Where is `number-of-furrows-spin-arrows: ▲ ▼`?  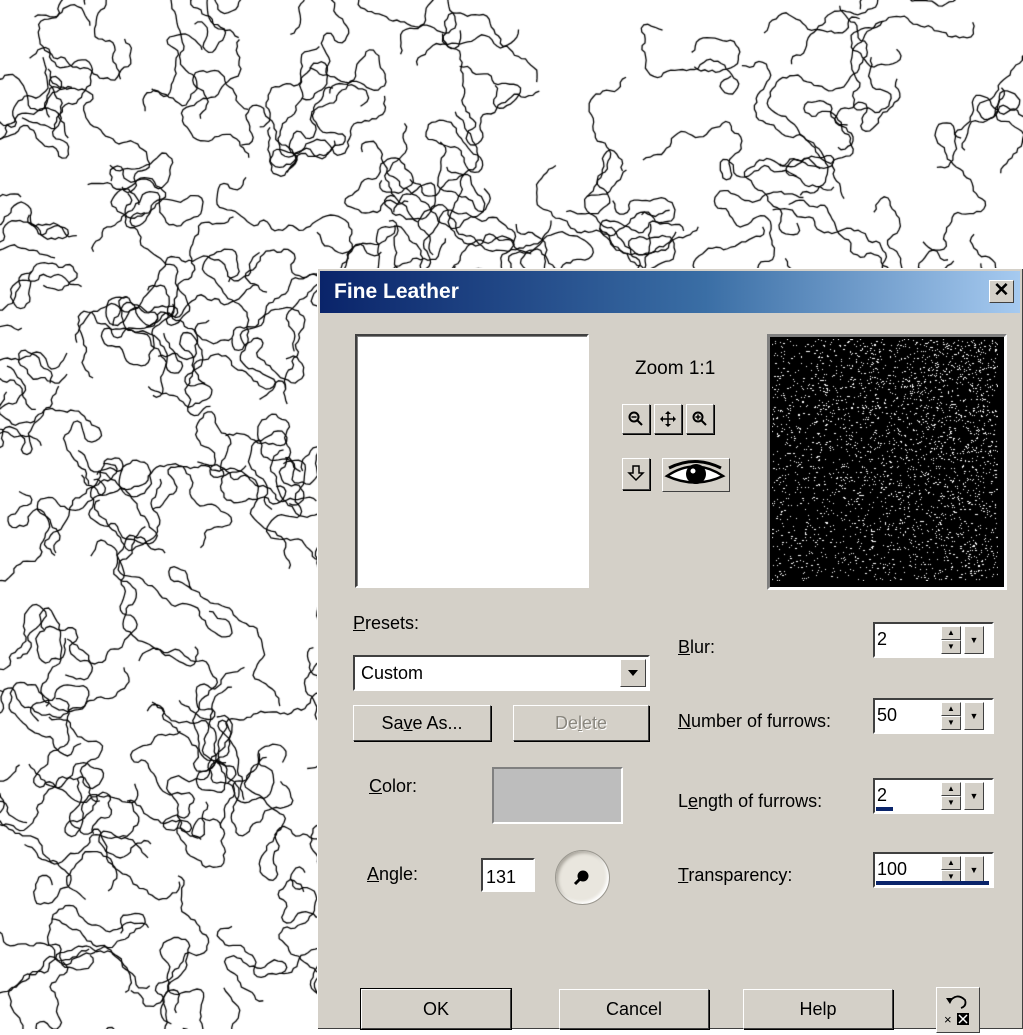 number-of-furrows-spin-arrows: ▲ ▼ is located at coordinates (951, 716).